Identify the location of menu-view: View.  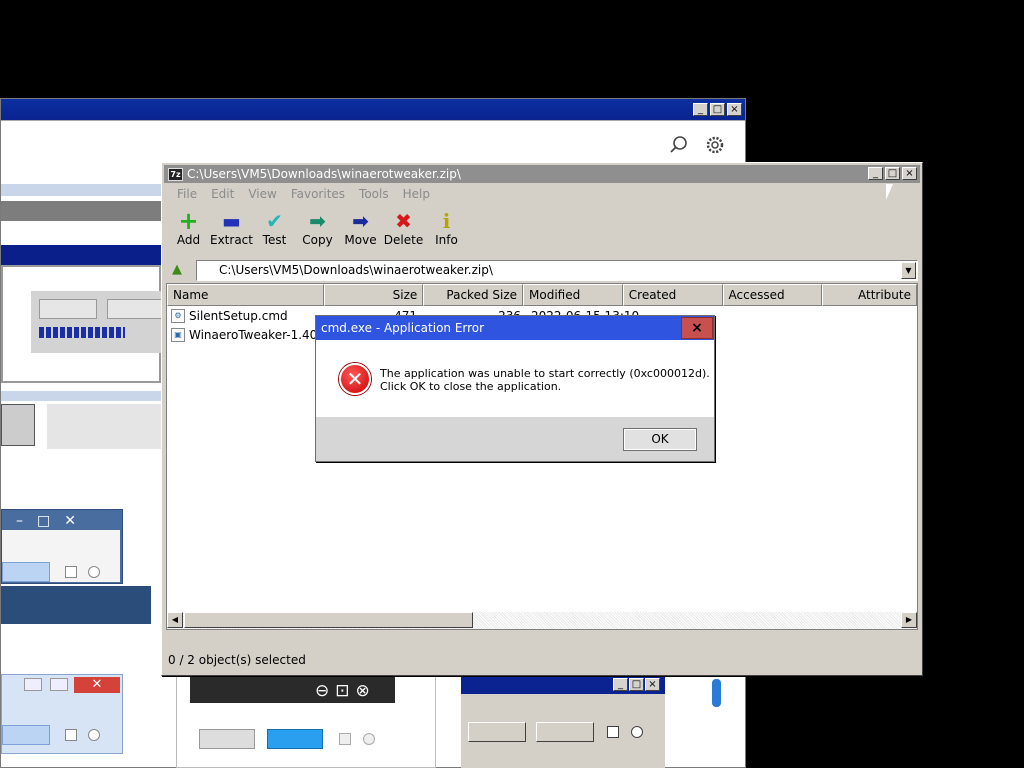
(262, 194).